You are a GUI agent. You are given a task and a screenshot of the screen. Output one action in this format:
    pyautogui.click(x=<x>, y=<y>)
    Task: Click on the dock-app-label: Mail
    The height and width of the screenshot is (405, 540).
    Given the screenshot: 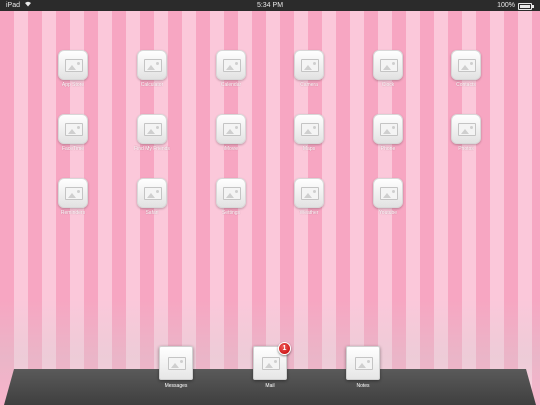 What is the action you would take?
    pyautogui.click(x=270, y=386)
    